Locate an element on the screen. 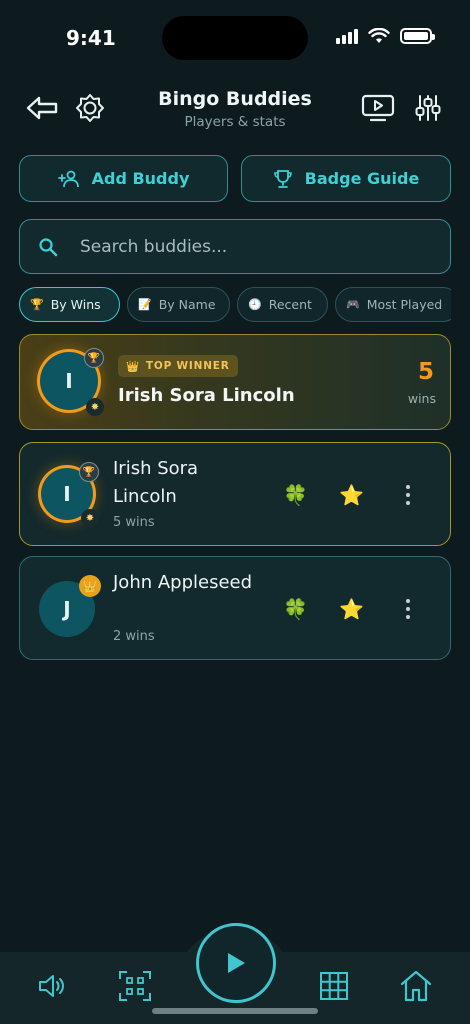 The image size is (470, 1024). win-count: 5 is located at coordinates (425, 372).